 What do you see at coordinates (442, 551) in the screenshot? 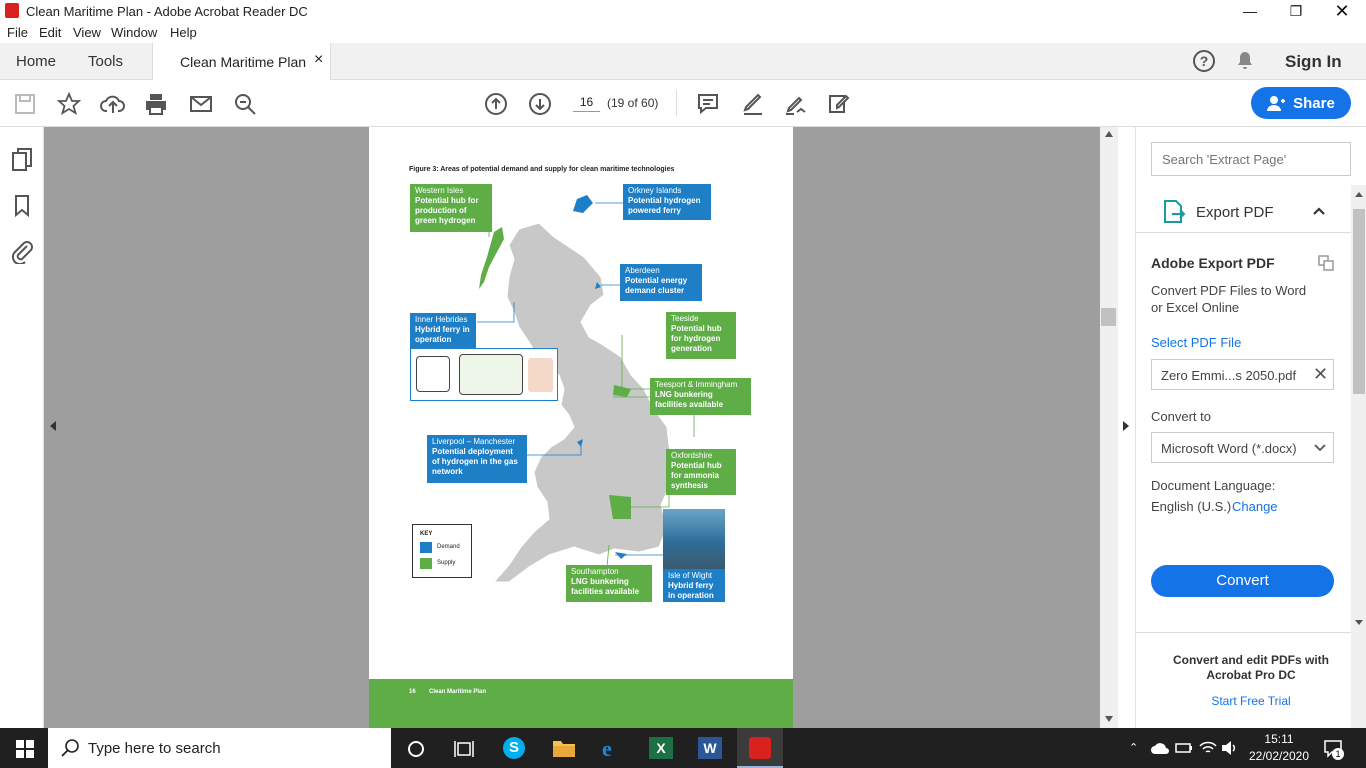
I see `map-key: KEY Demand Supply` at bounding box center [442, 551].